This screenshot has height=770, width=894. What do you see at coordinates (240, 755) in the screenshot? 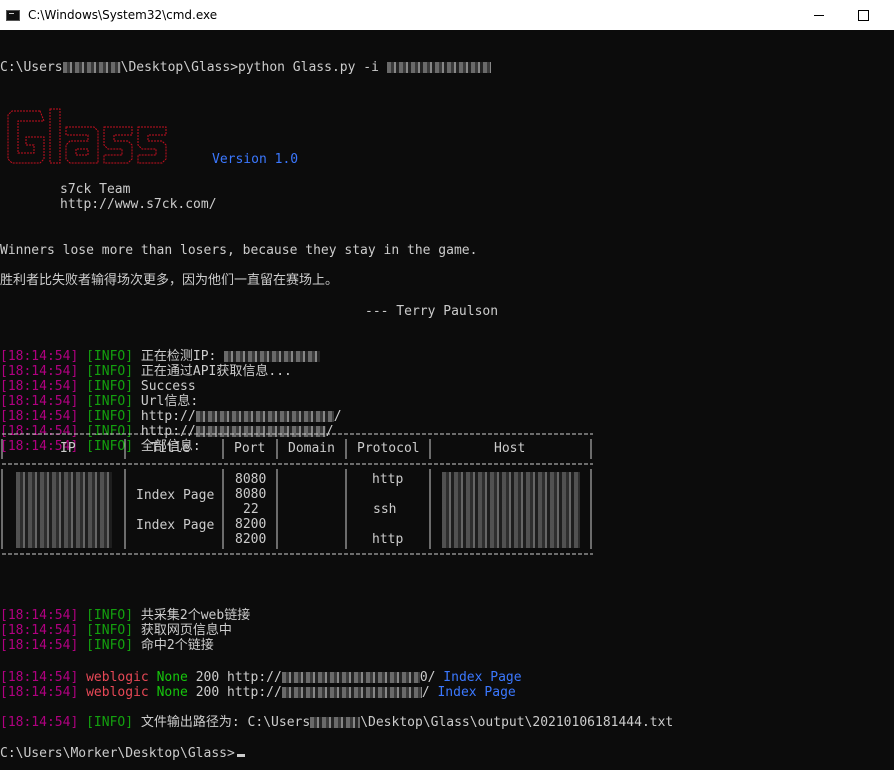
I see `text-cursor` at bounding box center [240, 755].